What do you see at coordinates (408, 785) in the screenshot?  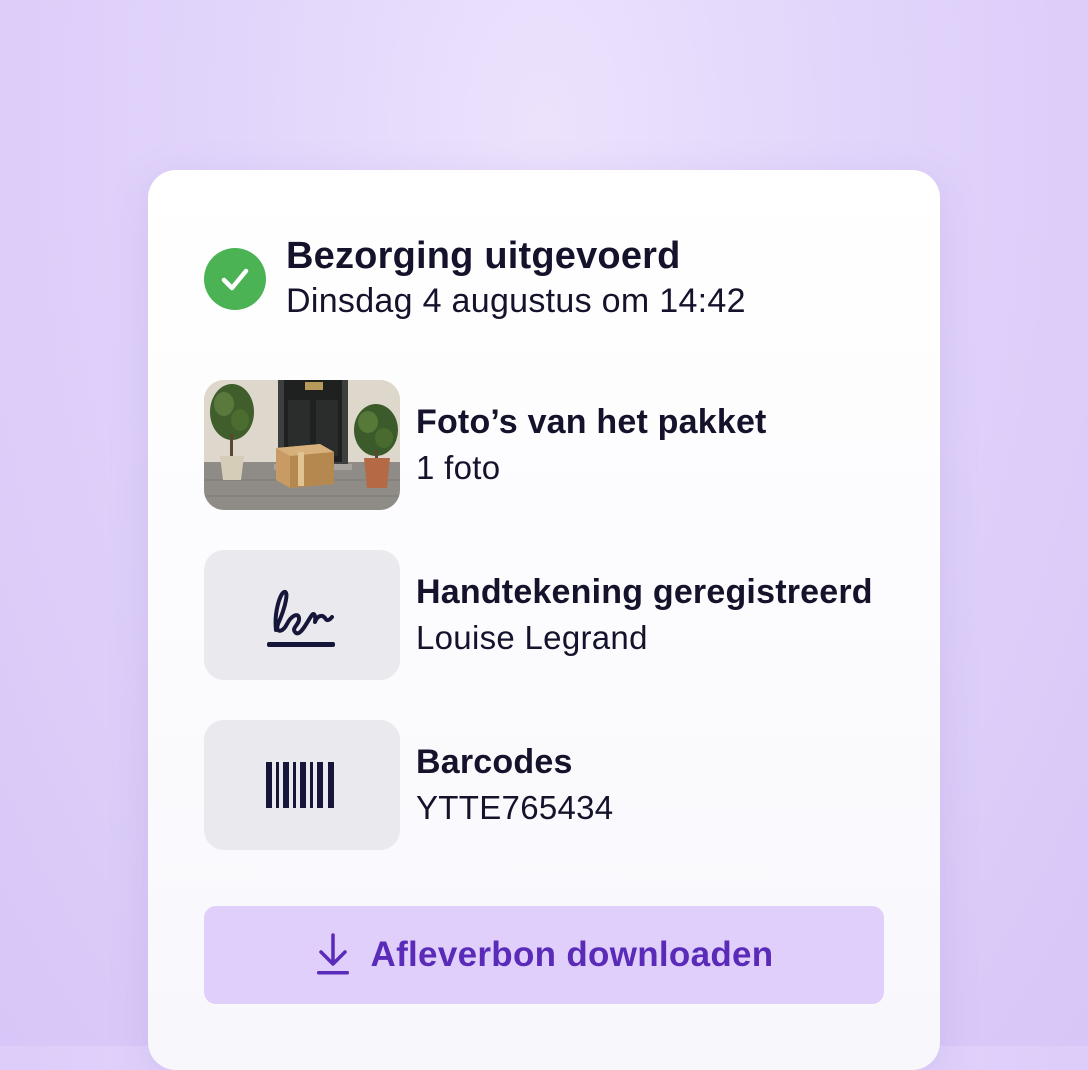 I see `barcodes-row: Barcodes YTTE765434` at bounding box center [408, 785].